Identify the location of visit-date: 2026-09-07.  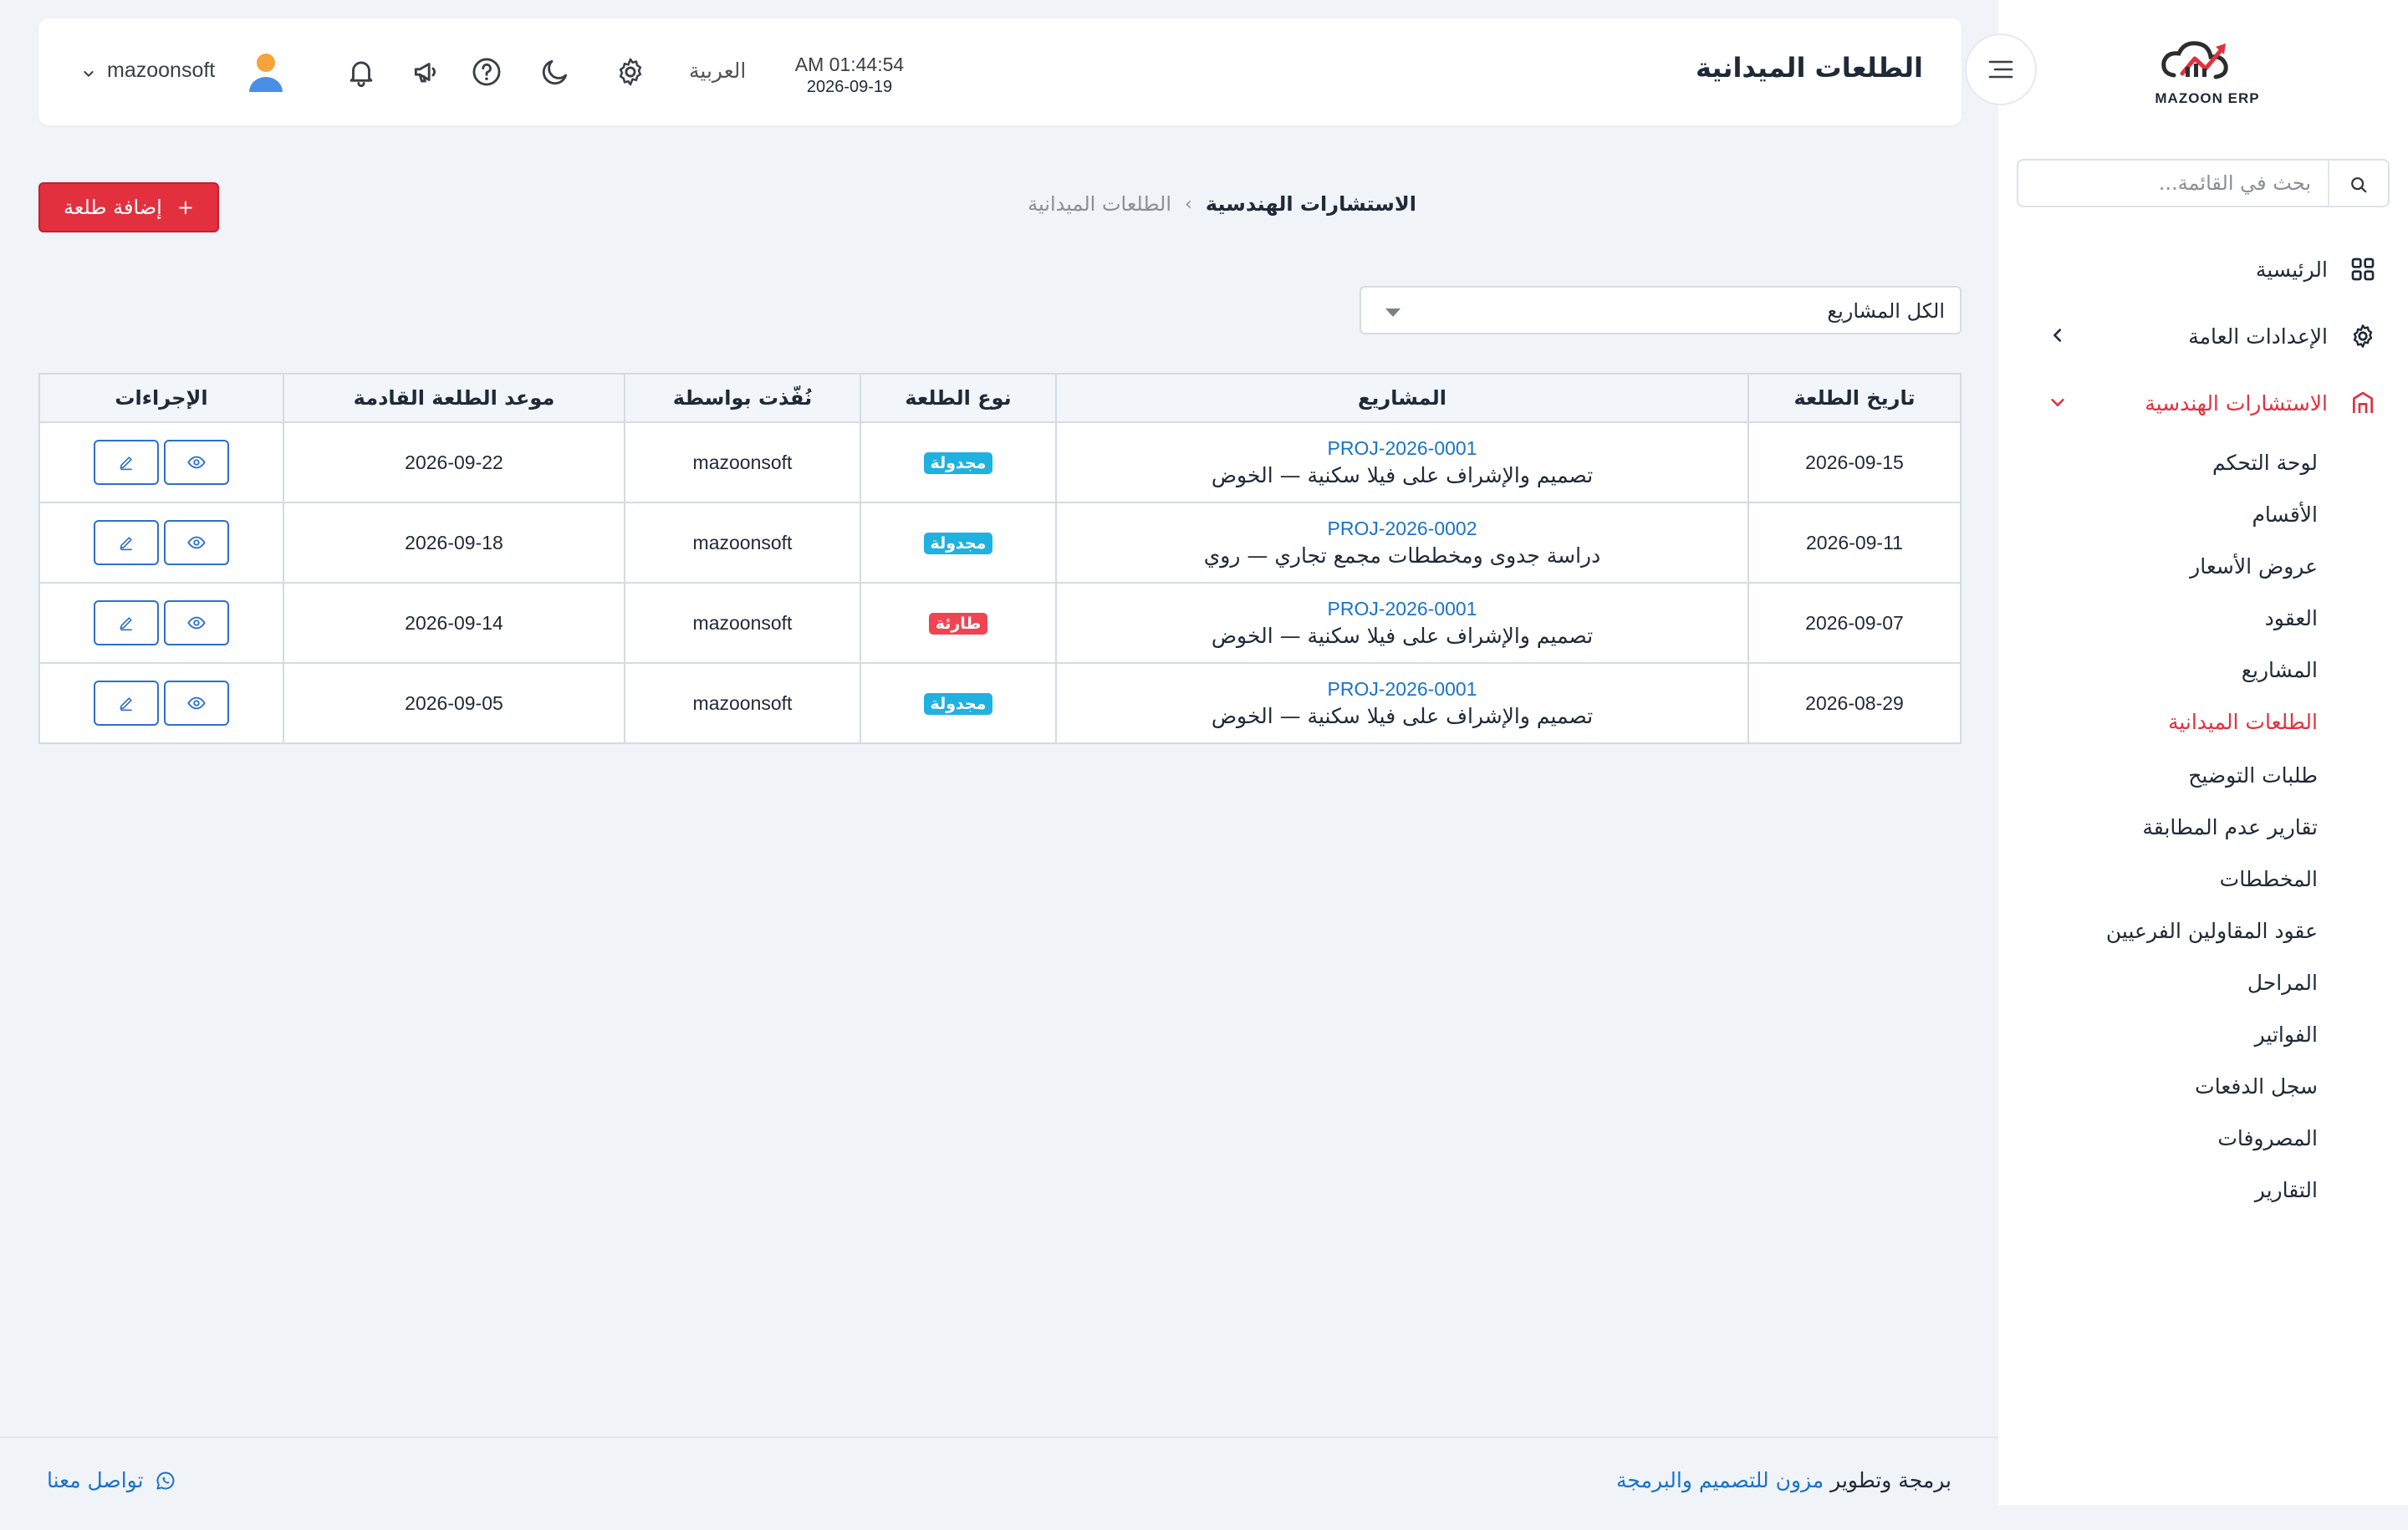
(1854, 623).